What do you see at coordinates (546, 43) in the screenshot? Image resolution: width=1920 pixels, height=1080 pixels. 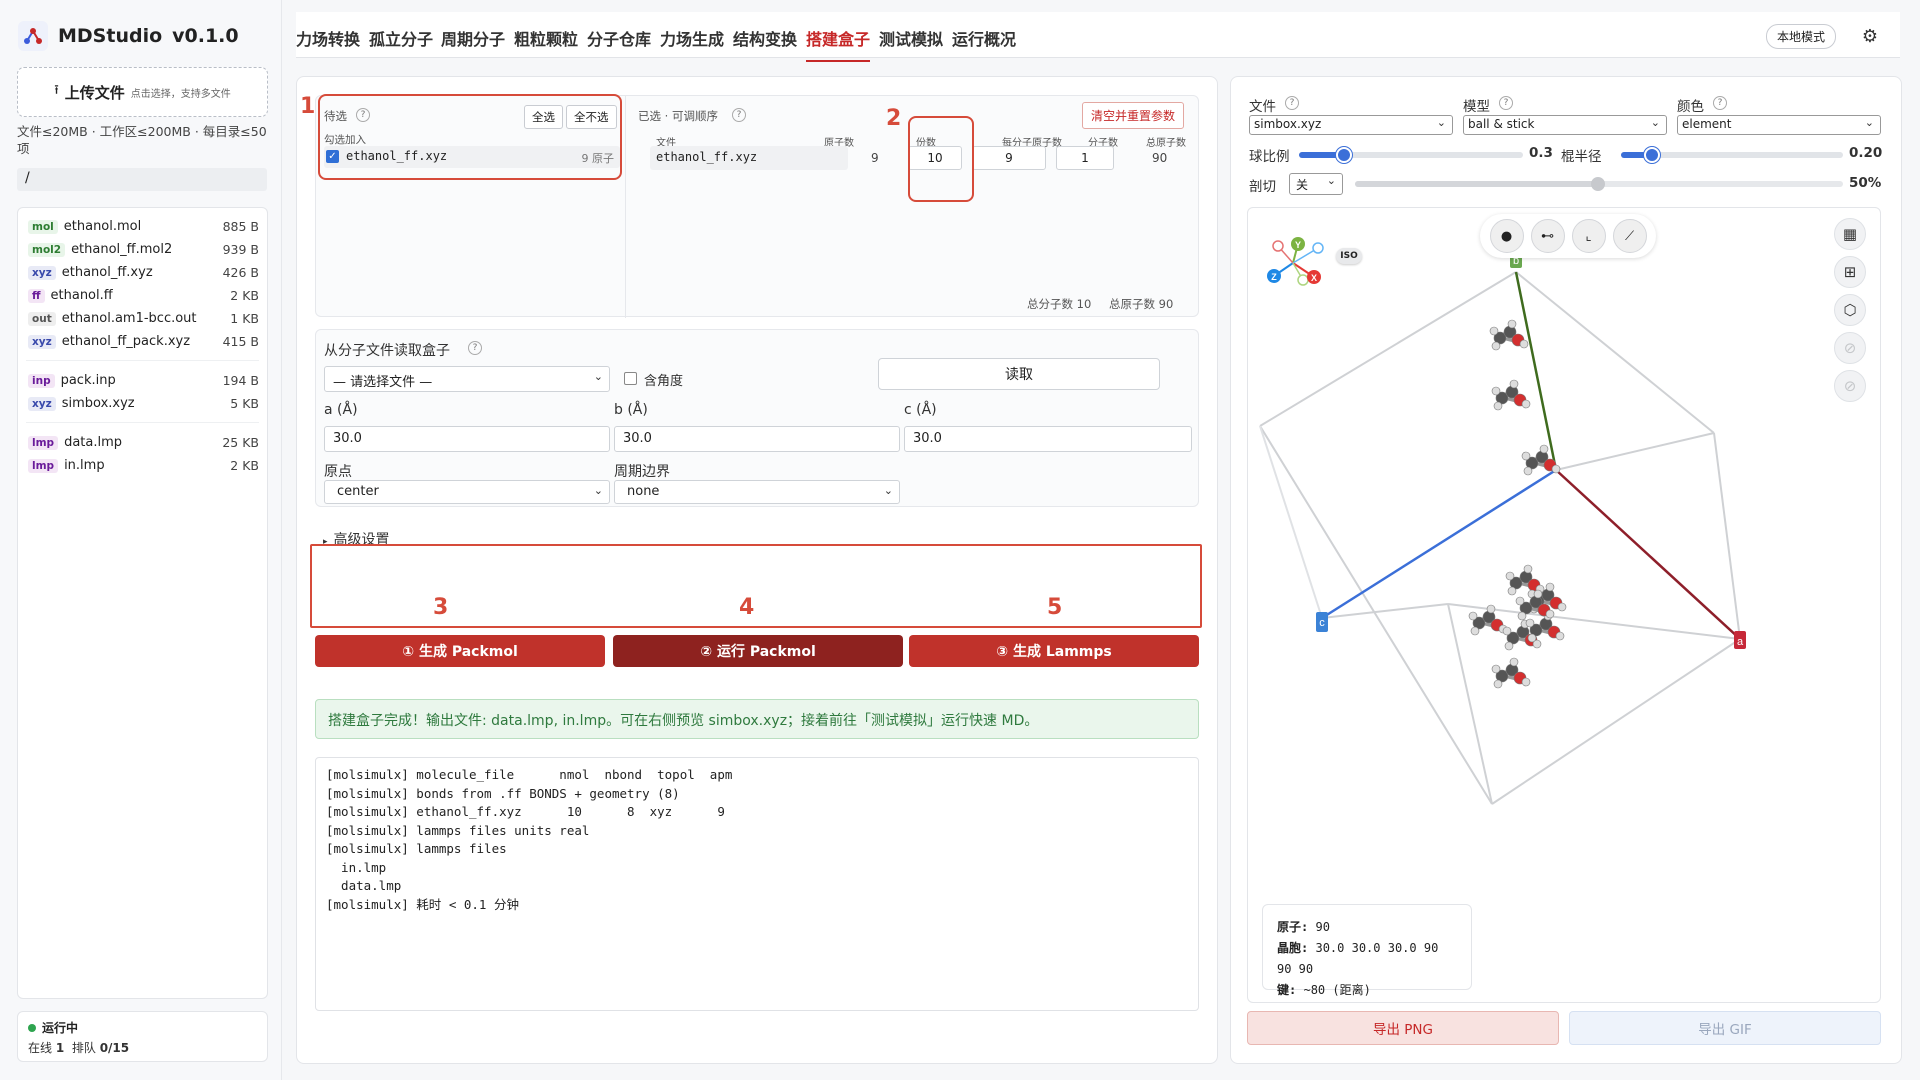 I see `tab-3: 粗粒颗粒` at bounding box center [546, 43].